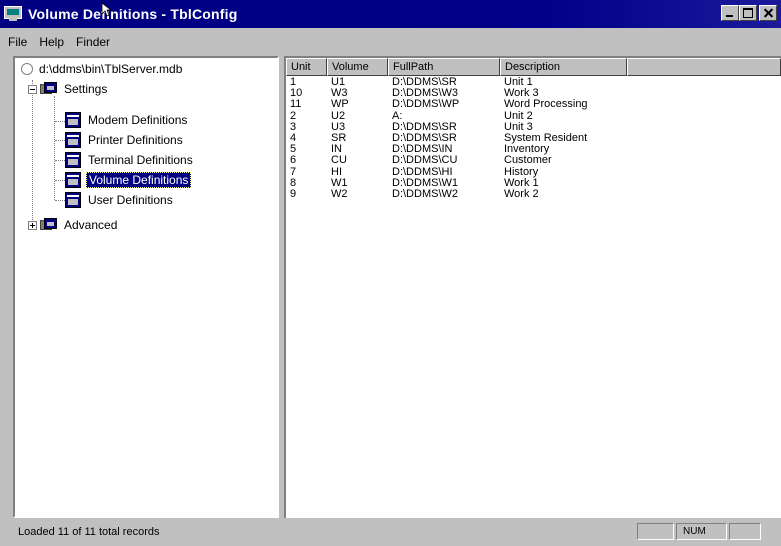 The width and height of the screenshot is (781, 546). I want to click on cell-fullpath: D:\DDMS\WP, so click(426, 105).